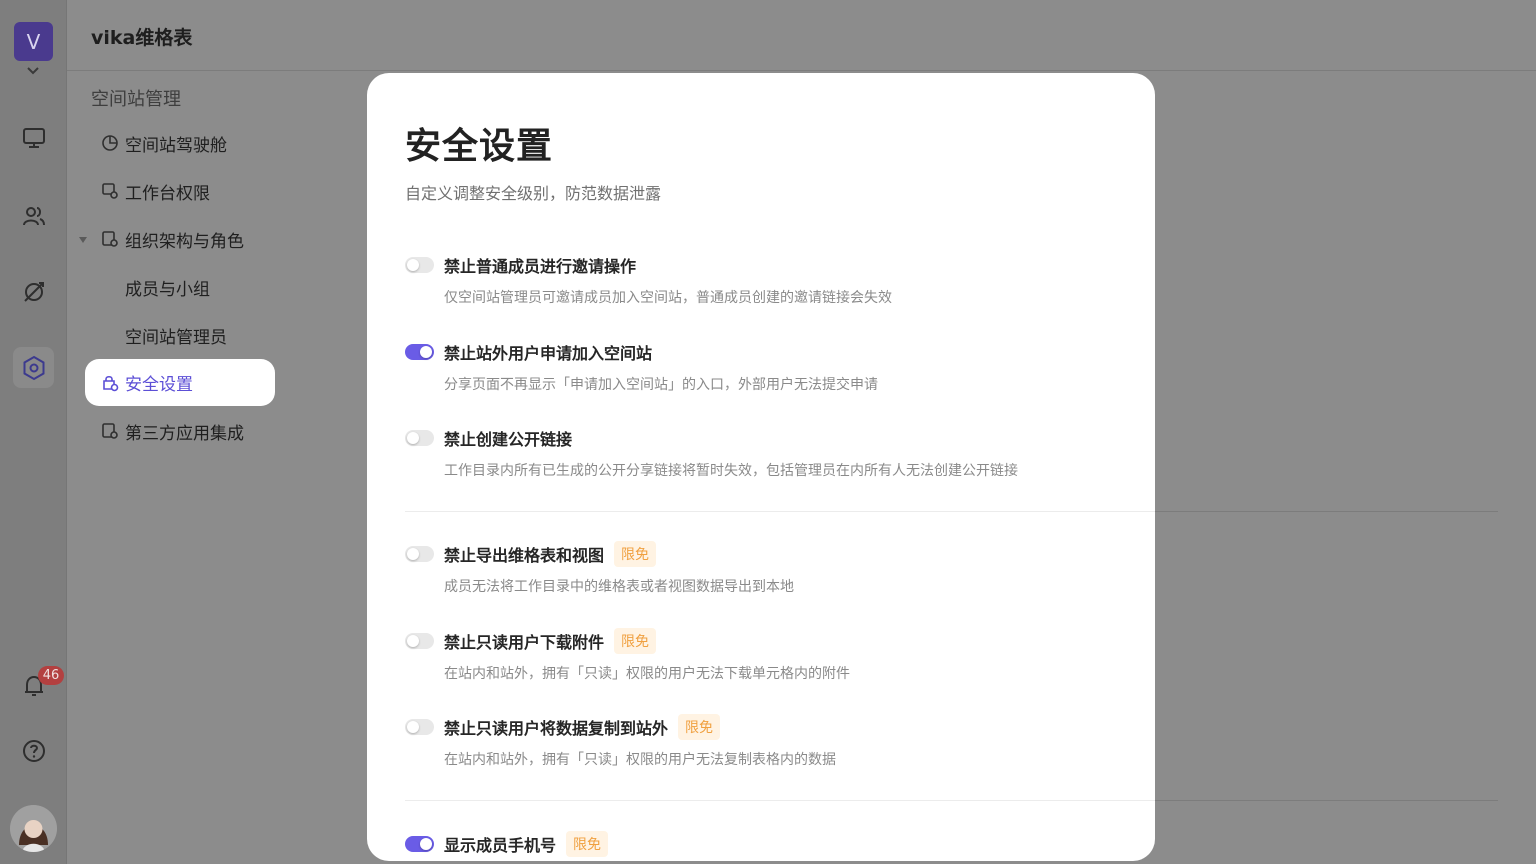 The width and height of the screenshot is (1536, 864). What do you see at coordinates (640, 760) in the screenshot?
I see `setting-description: 在站内和站外，拥有「只读」权限的用户无法复制表格内的数据` at bounding box center [640, 760].